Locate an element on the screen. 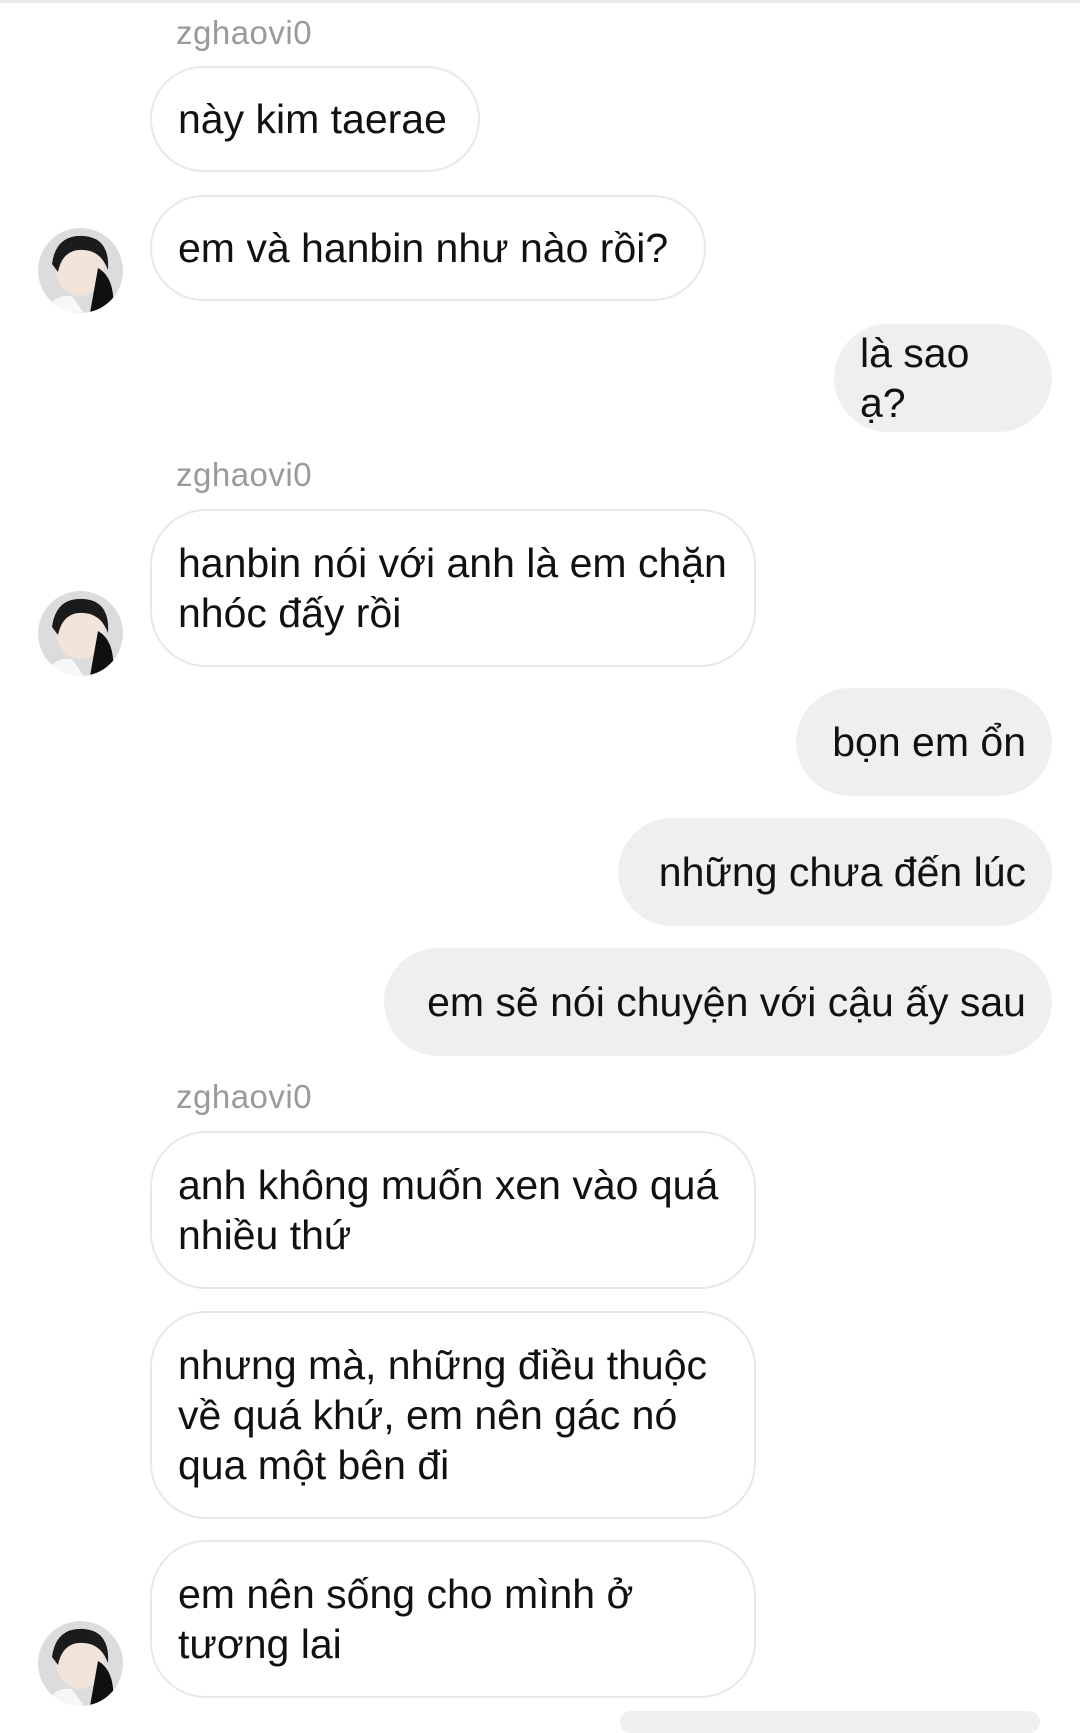  message-bubble-incoming: anh không muốn xen vào quá nhiều thứ is located at coordinates (453, 1210).